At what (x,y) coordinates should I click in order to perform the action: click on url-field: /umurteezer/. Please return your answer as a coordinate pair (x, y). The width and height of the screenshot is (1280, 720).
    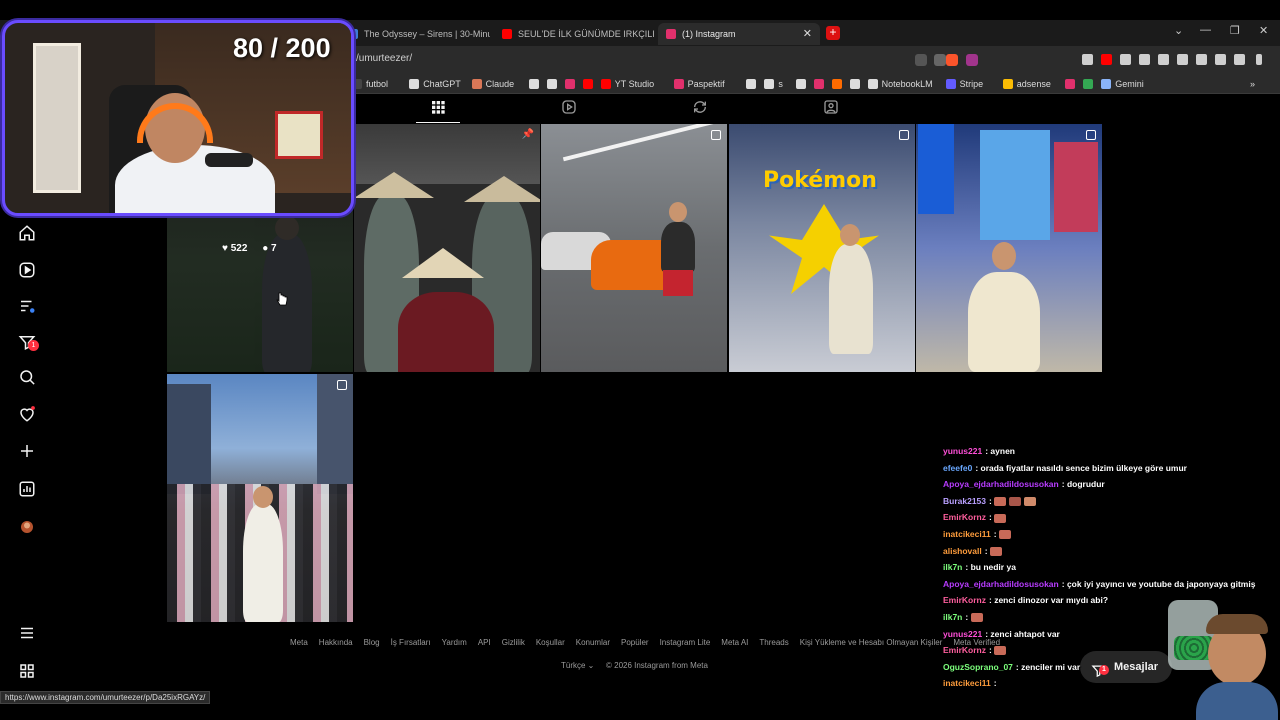
    Looking at the image, I should click on (384, 58).